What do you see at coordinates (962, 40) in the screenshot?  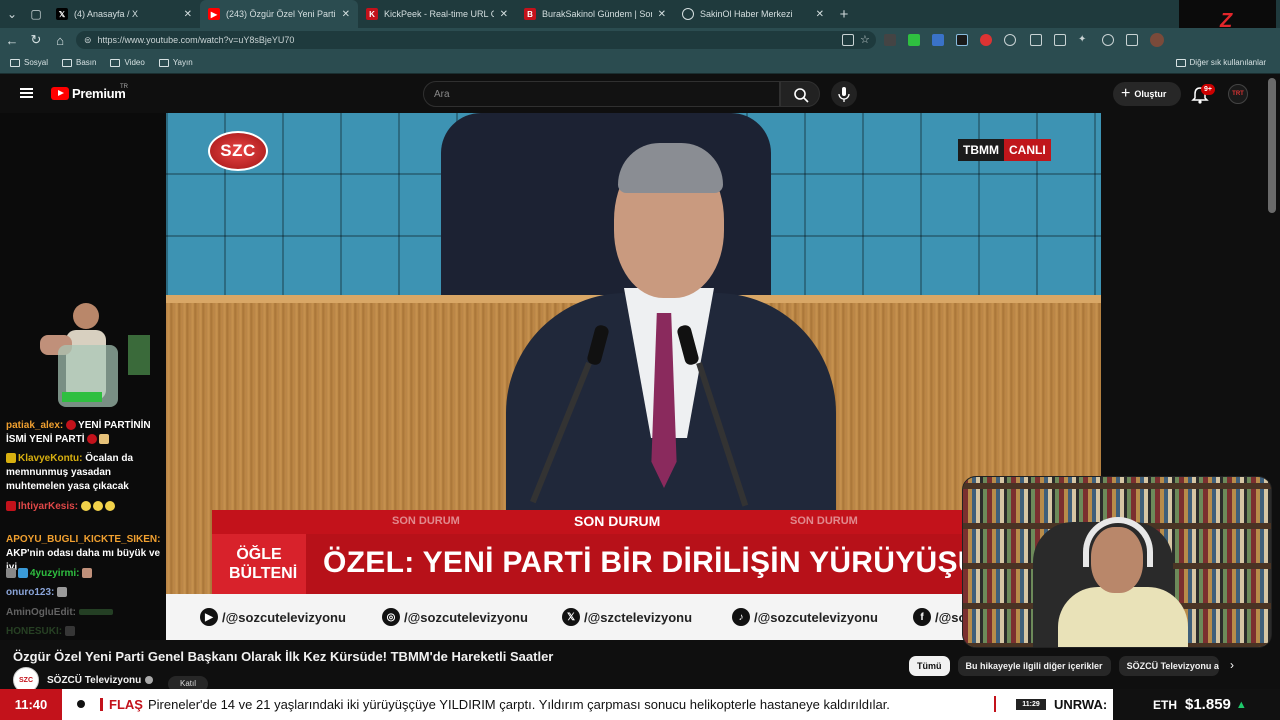 I see `extension-4-icon` at bounding box center [962, 40].